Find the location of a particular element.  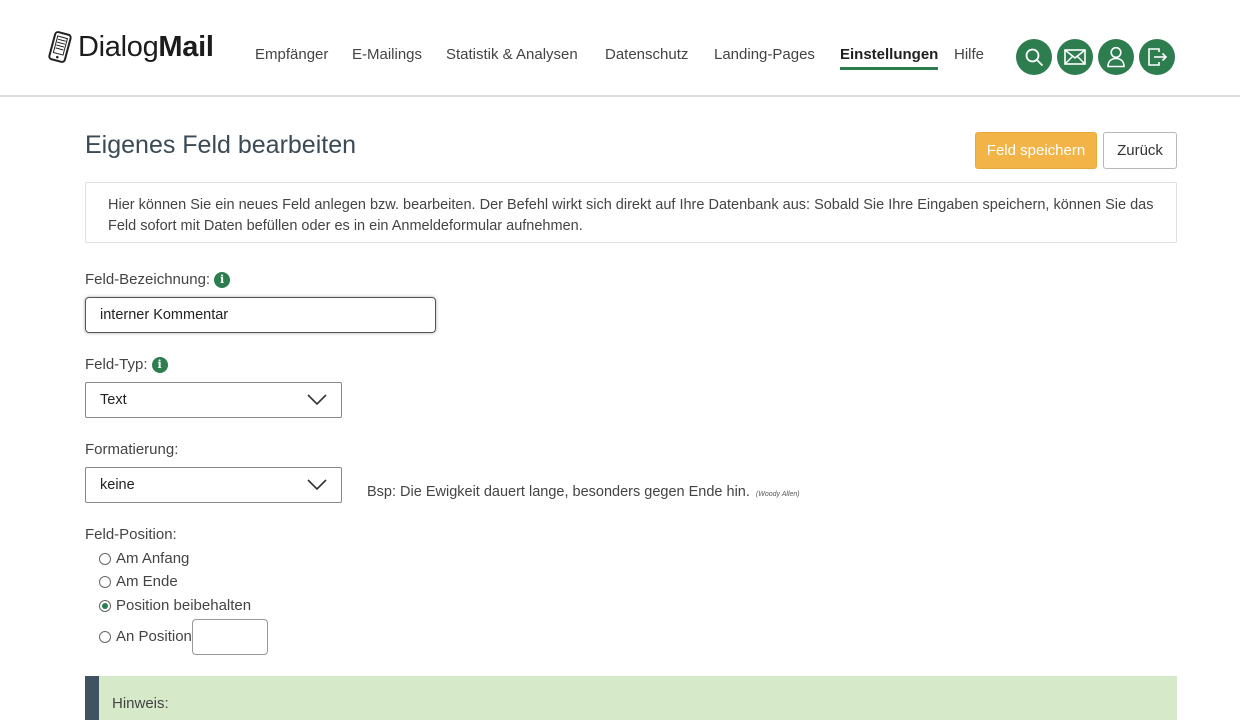

dialogmail-logo: DialogMail is located at coordinates (130, 47).